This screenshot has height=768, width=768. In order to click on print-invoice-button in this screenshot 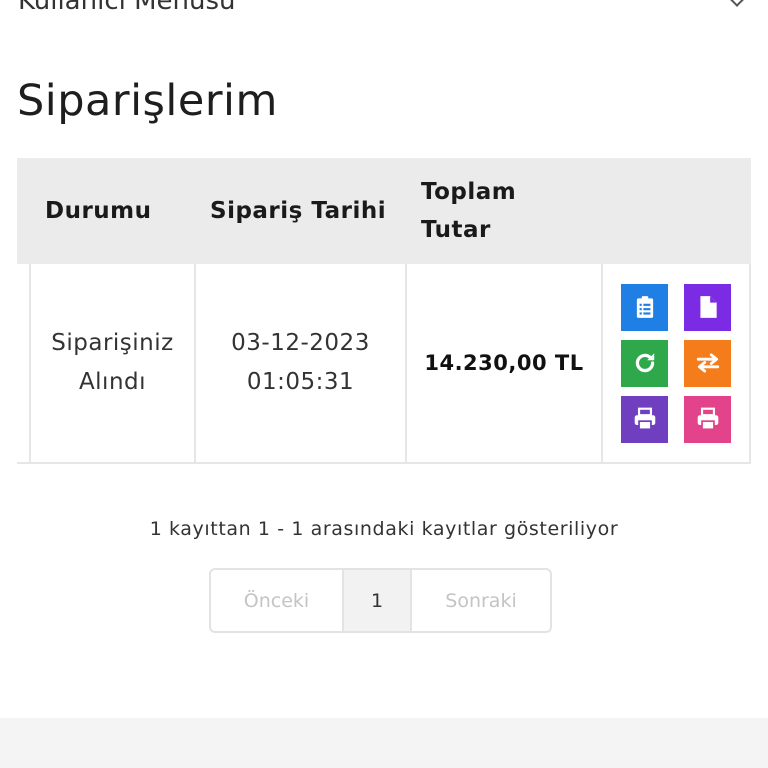, I will do `click(707, 419)`.